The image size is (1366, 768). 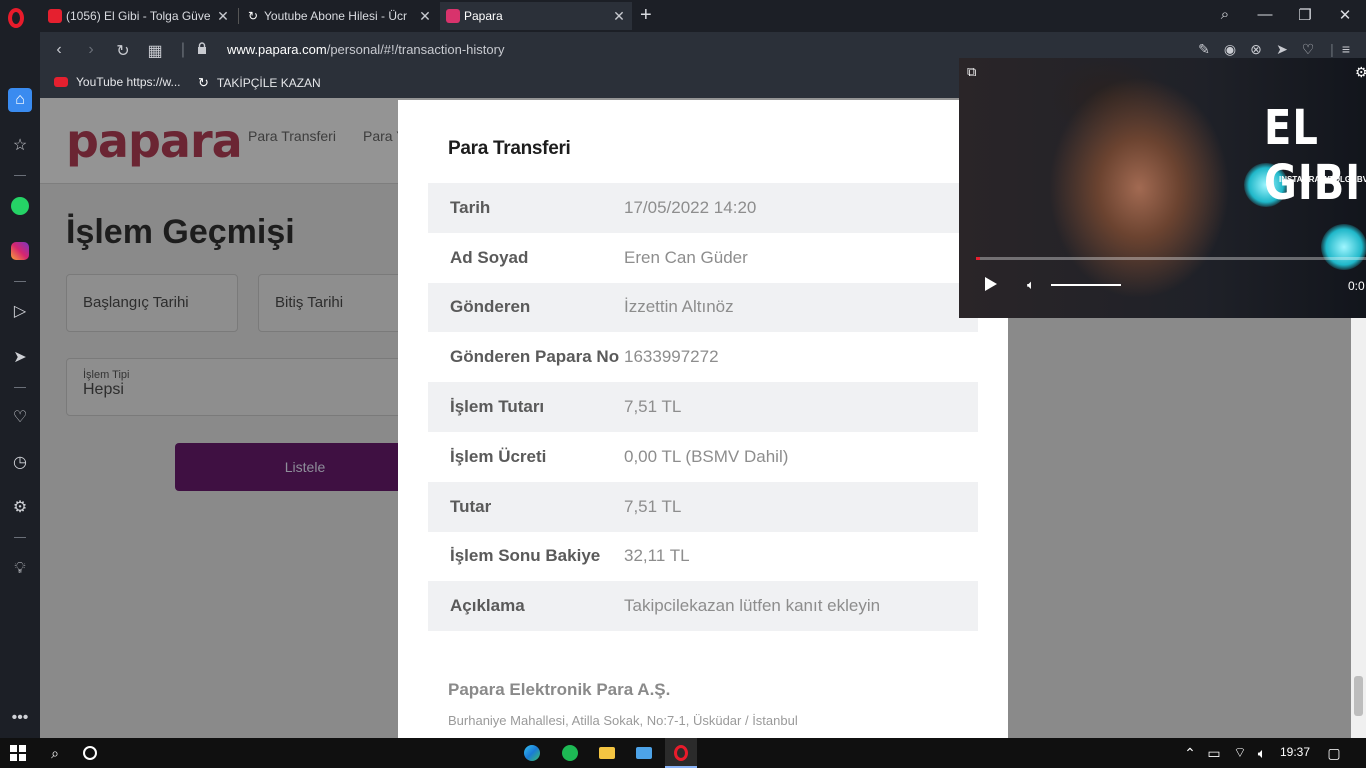 What do you see at coordinates (292, 136) in the screenshot?
I see `nav-para-transferi: Para Transferi` at bounding box center [292, 136].